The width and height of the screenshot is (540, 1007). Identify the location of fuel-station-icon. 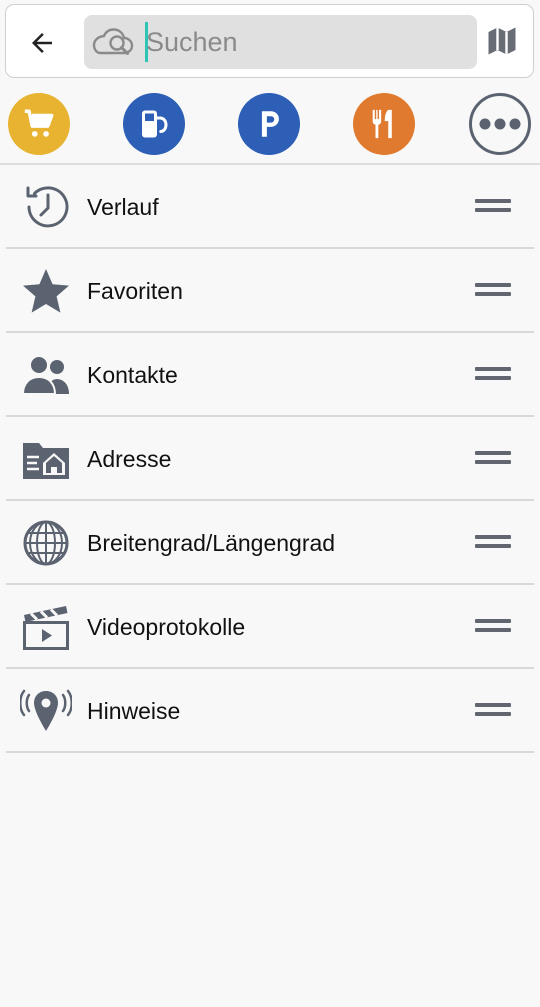
(155, 124).